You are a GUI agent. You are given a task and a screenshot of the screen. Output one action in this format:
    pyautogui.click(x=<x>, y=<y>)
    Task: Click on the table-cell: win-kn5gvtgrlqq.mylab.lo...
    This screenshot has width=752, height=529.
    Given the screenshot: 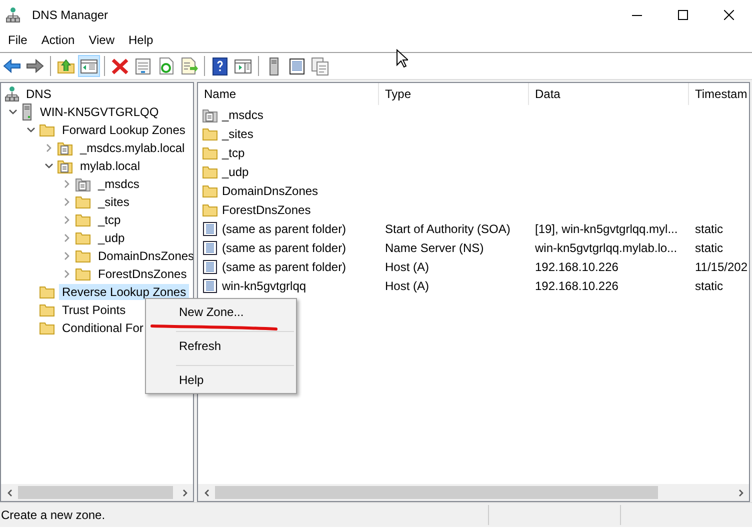 What is the action you would take?
    pyautogui.click(x=606, y=247)
    